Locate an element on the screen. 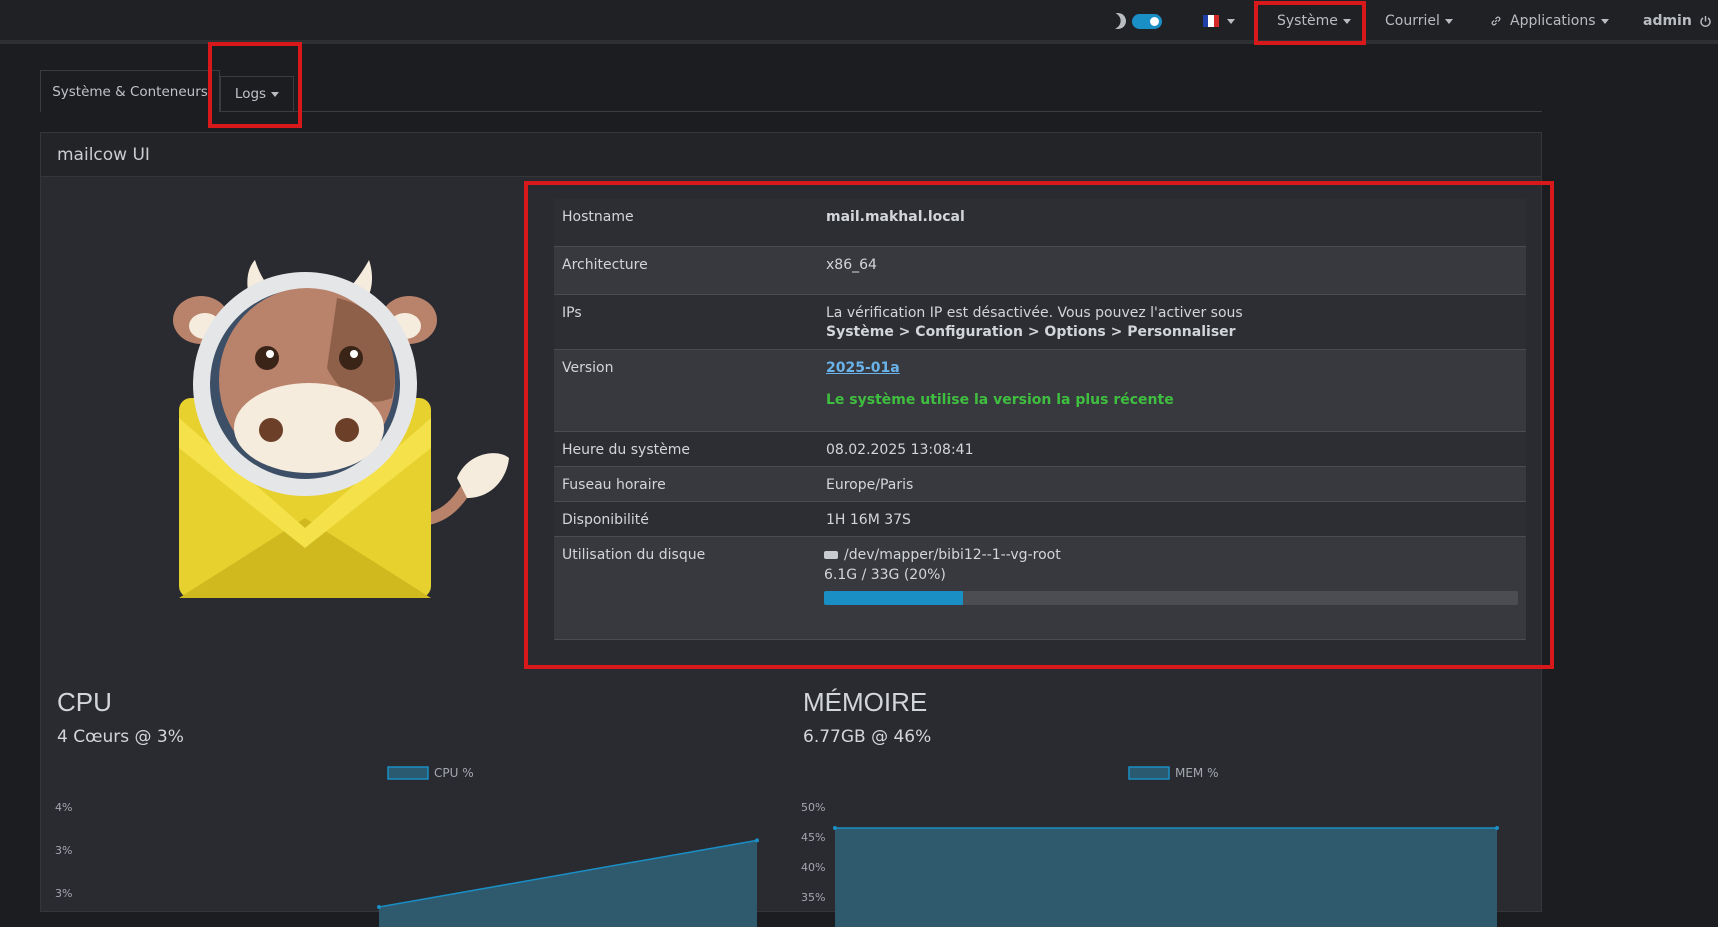 Image resolution: width=1718 pixels, height=927 pixels. cpu-title: CPU is located at coordinates (84, 702).